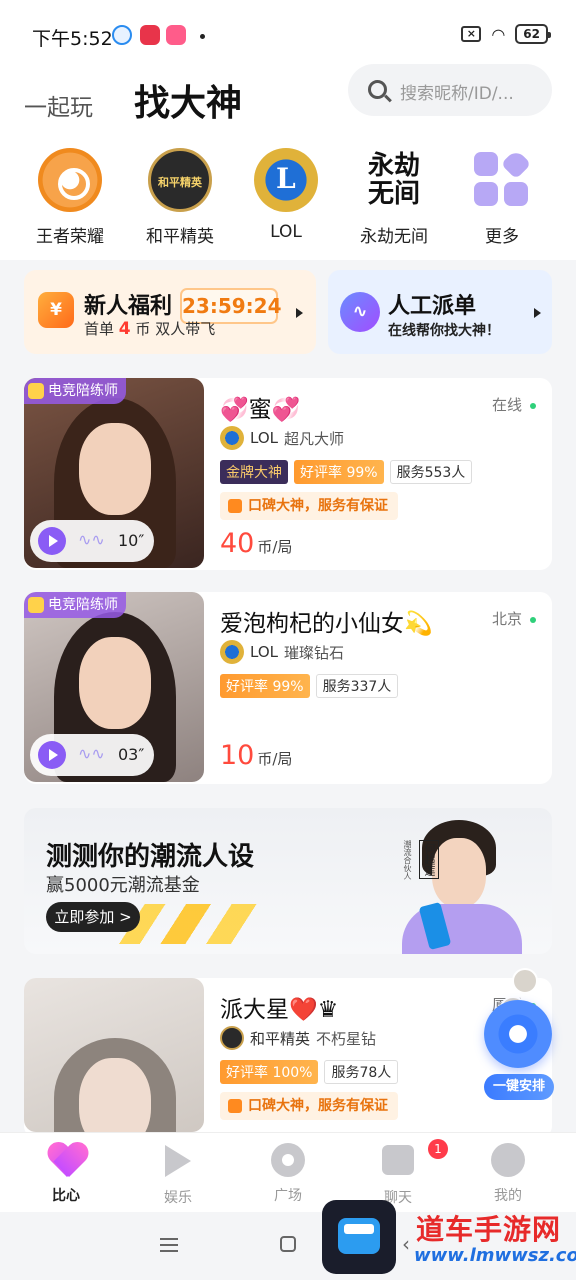  What do you see at coordinates (56, 310) in the screenshot?
I see `coupon-yen-icon: ¥` at bounding box center [56, 310].